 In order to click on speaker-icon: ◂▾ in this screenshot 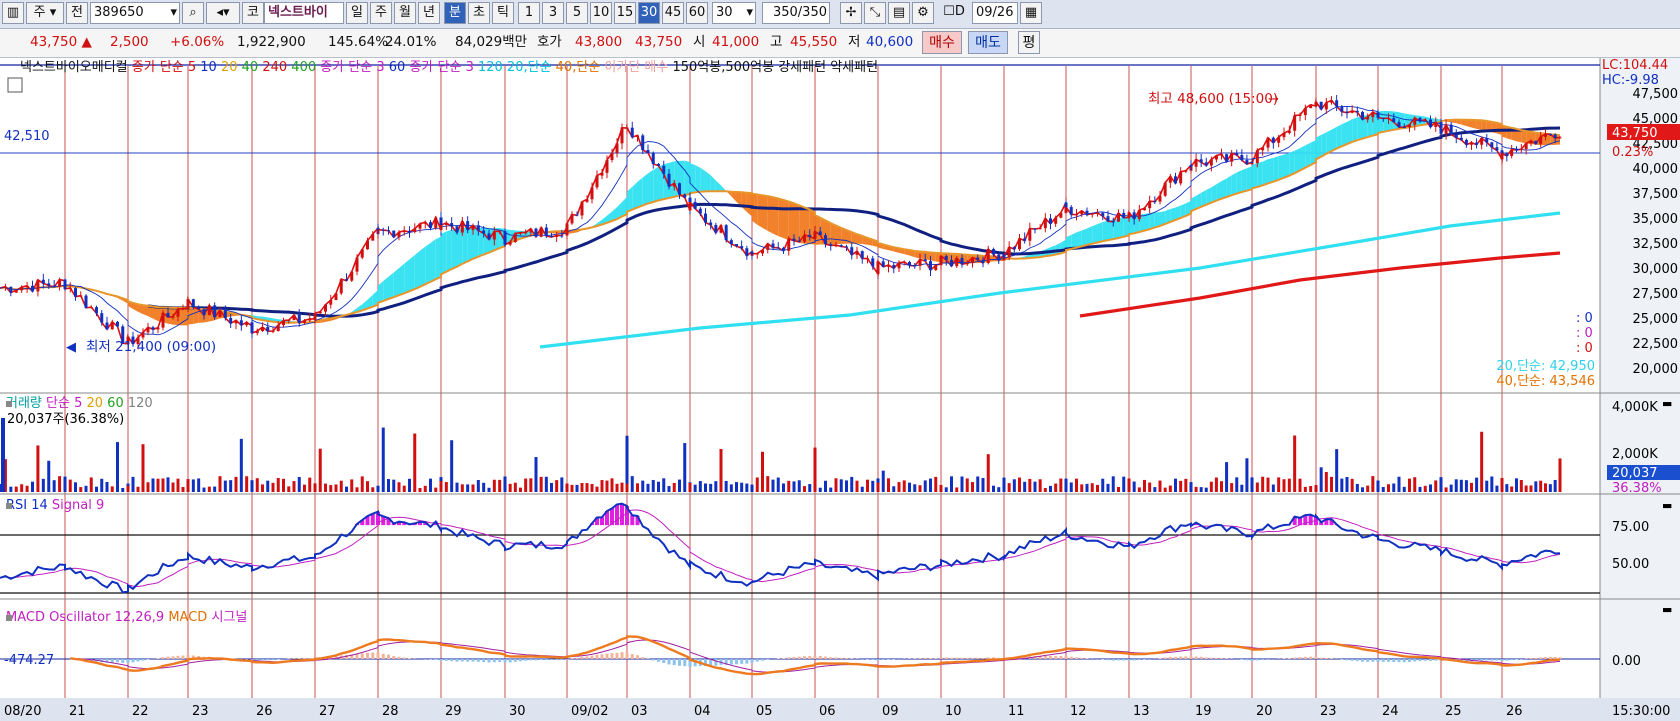, I will do `click(223, 13)`.